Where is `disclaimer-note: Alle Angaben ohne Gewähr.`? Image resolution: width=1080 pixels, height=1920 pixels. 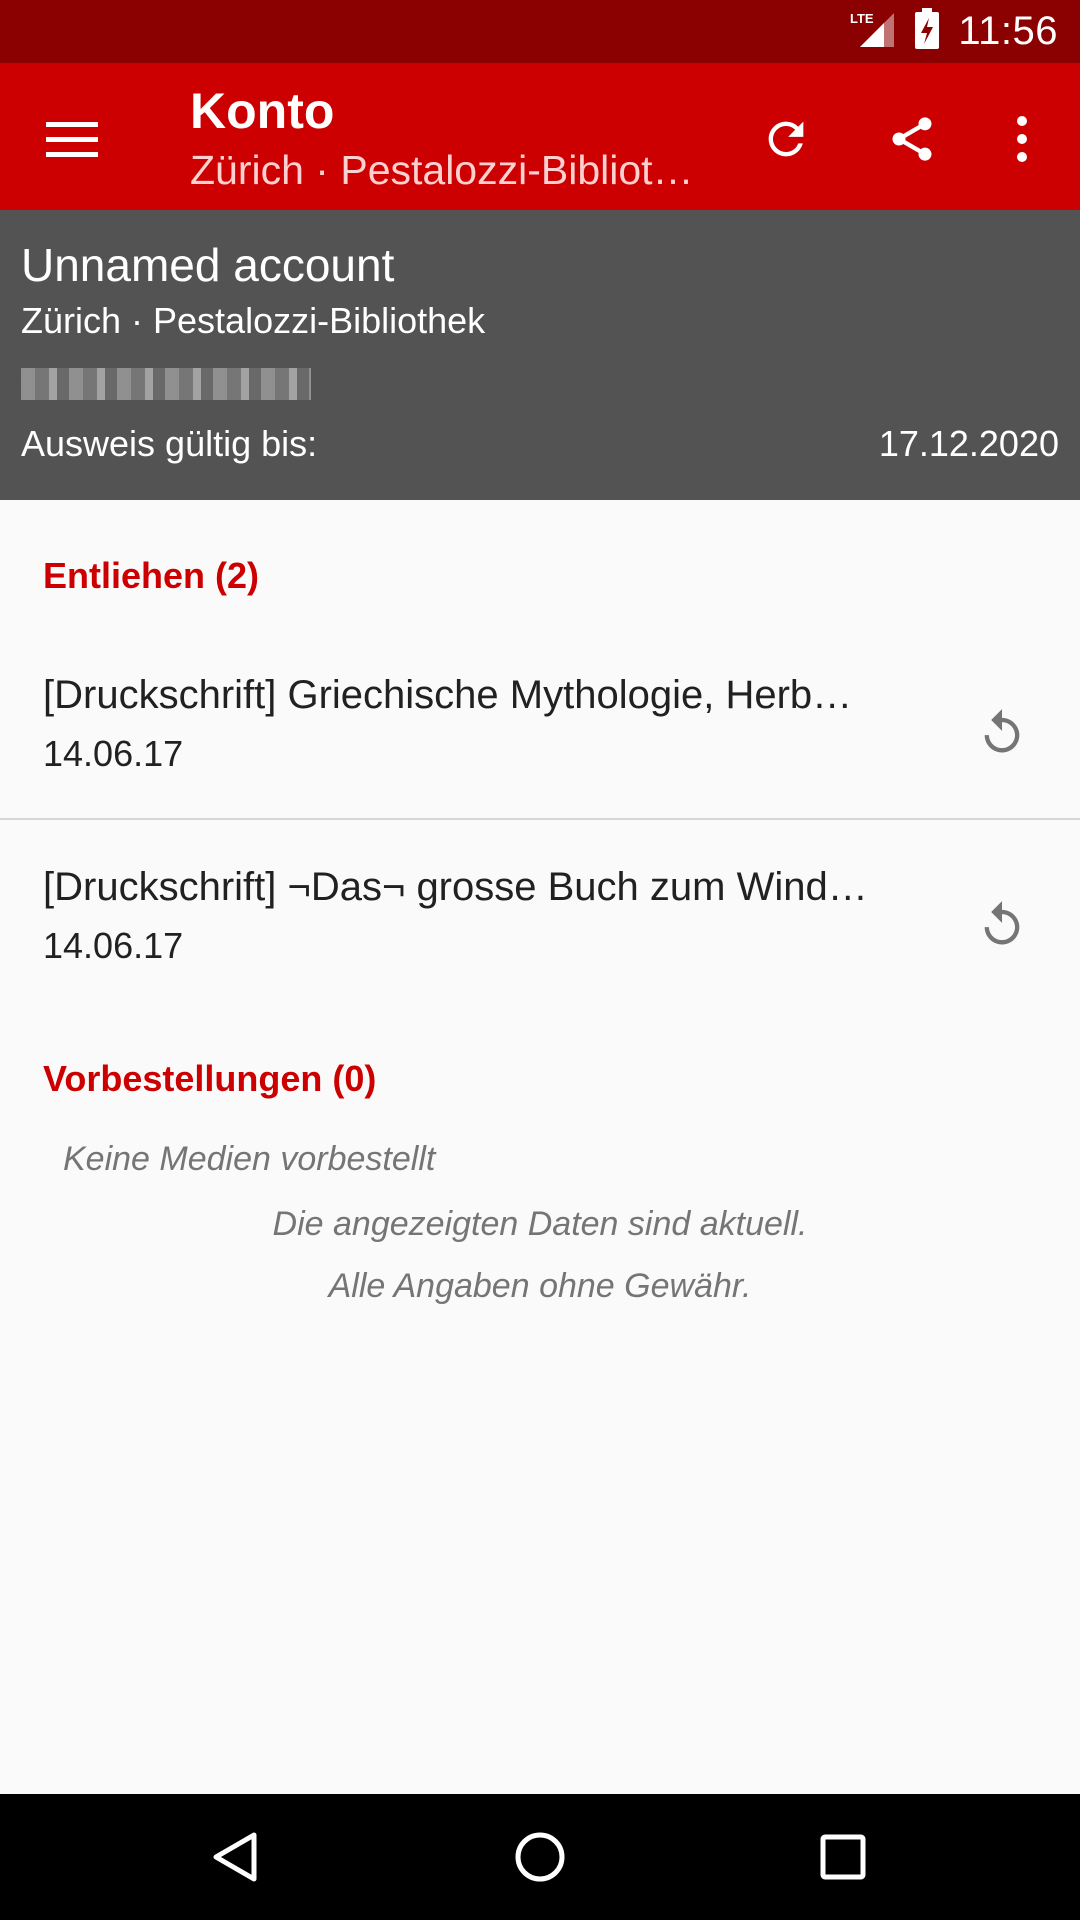
disclaimer-note: Alle Angaben ohne Gewähr. is located at coordinates (540, 1286).